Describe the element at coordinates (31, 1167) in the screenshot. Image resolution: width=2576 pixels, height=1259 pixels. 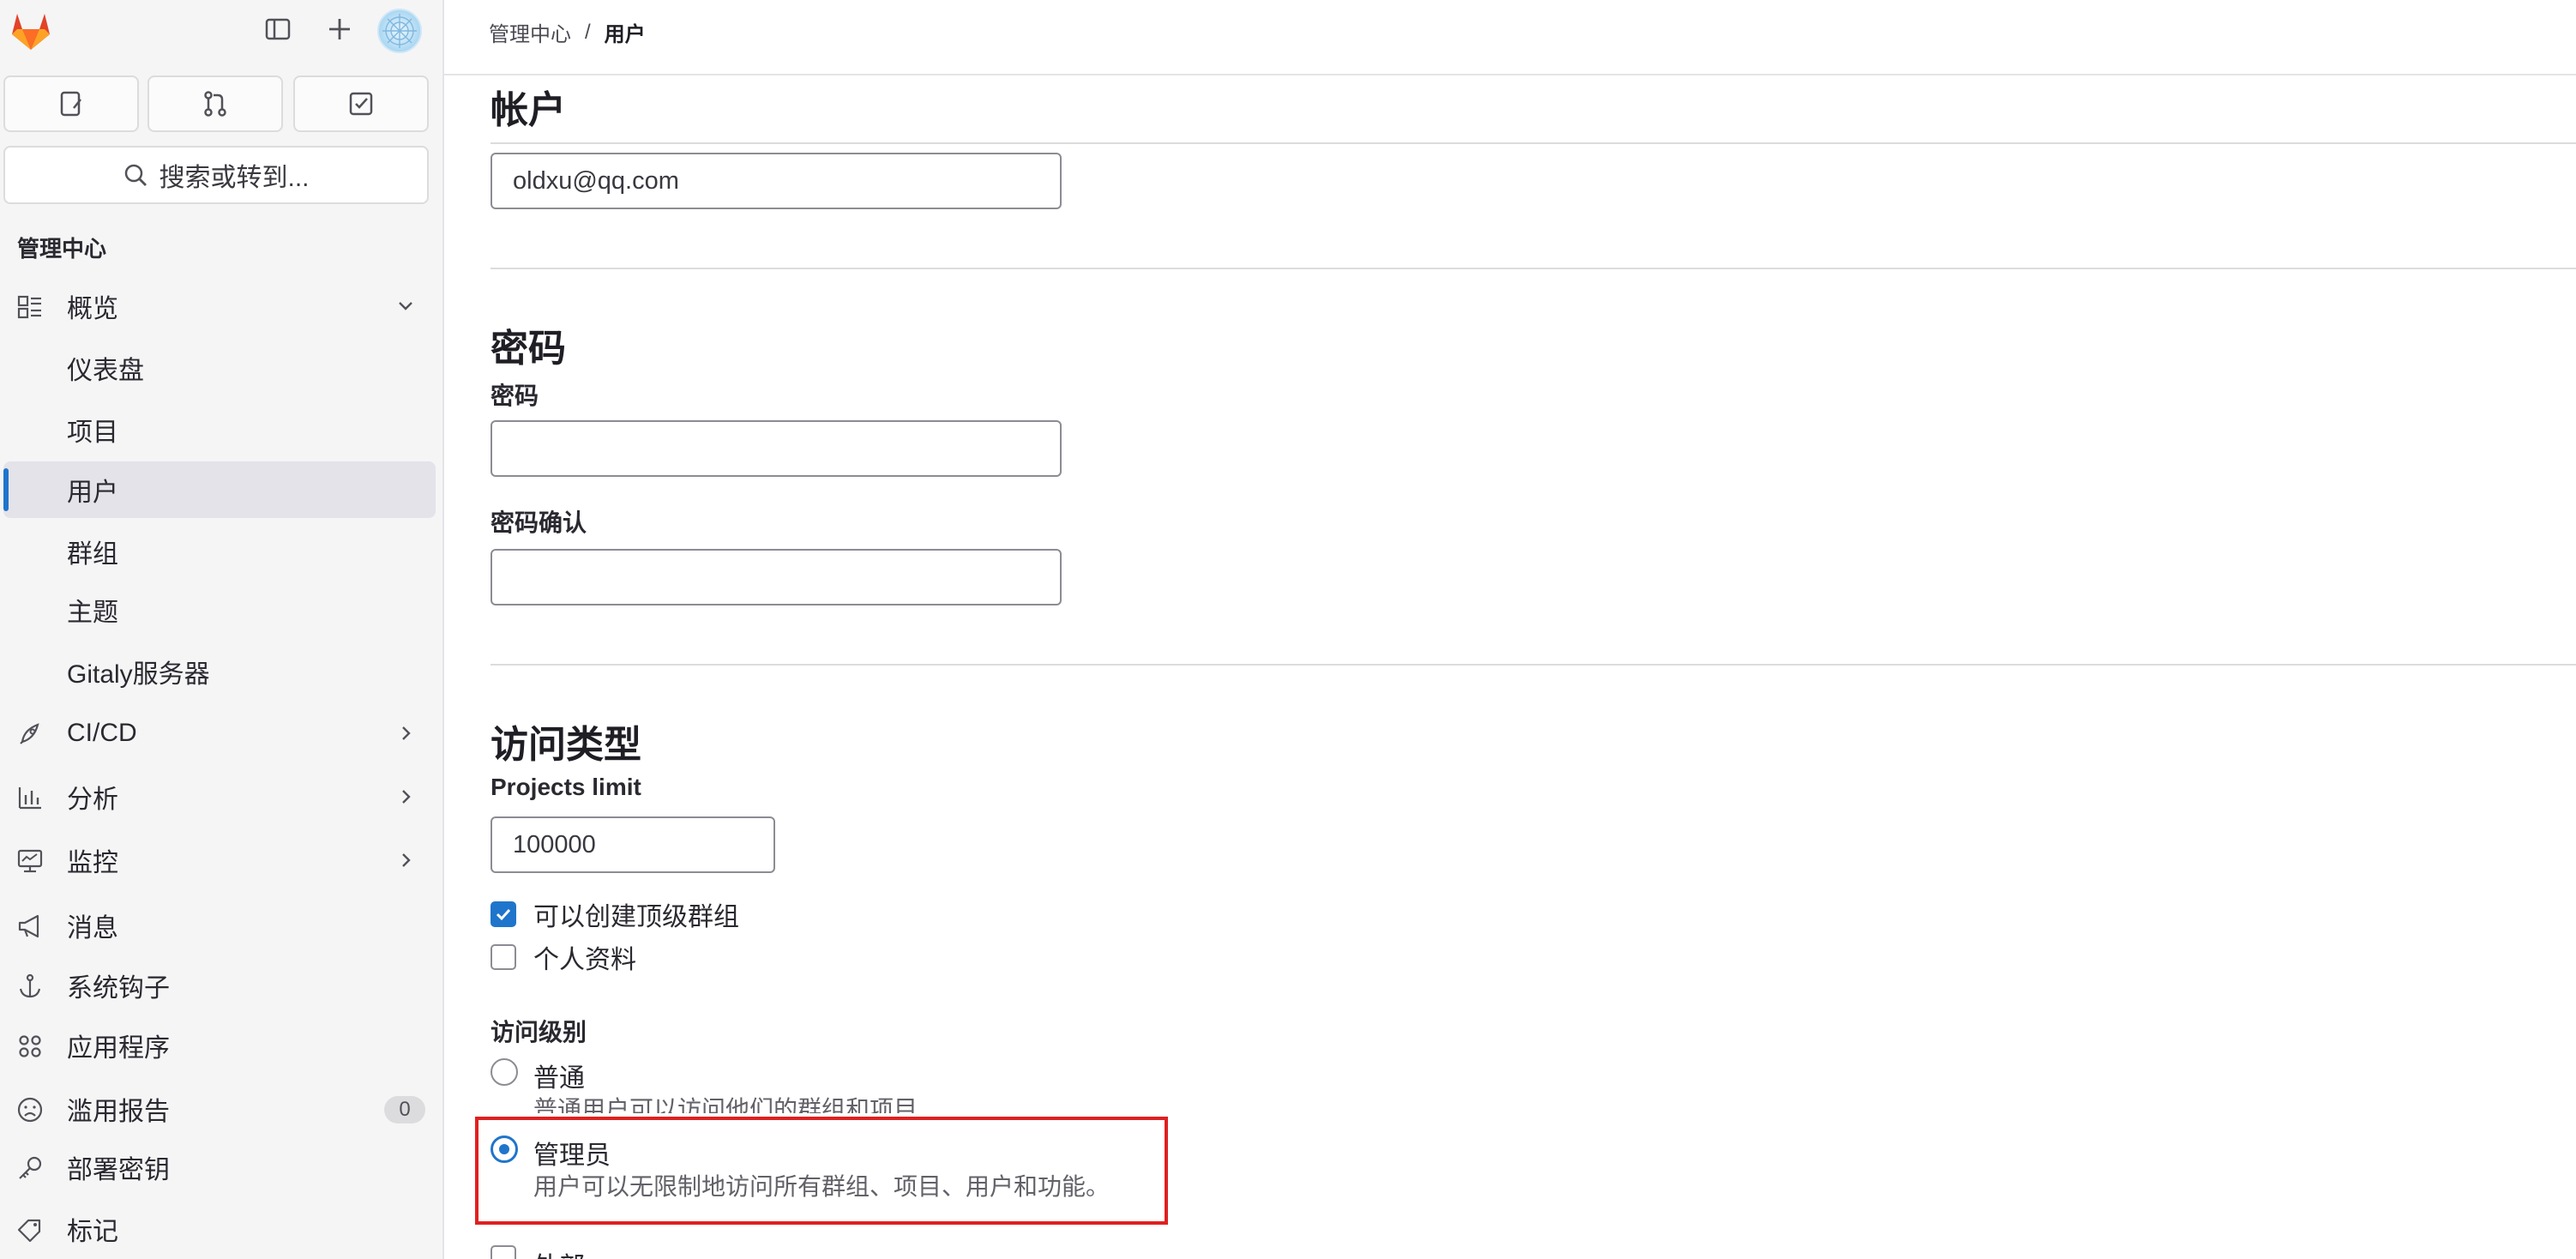
I see `key-icon` at that location.